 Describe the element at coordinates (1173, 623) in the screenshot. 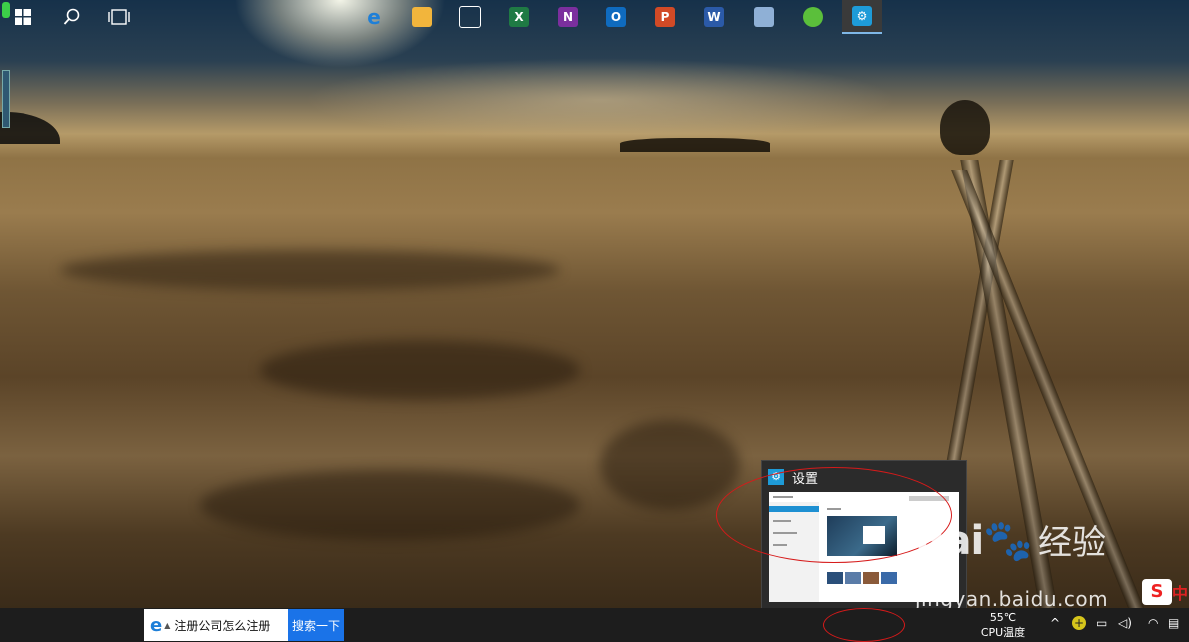

I see `notification-icon: ▤` at that location.